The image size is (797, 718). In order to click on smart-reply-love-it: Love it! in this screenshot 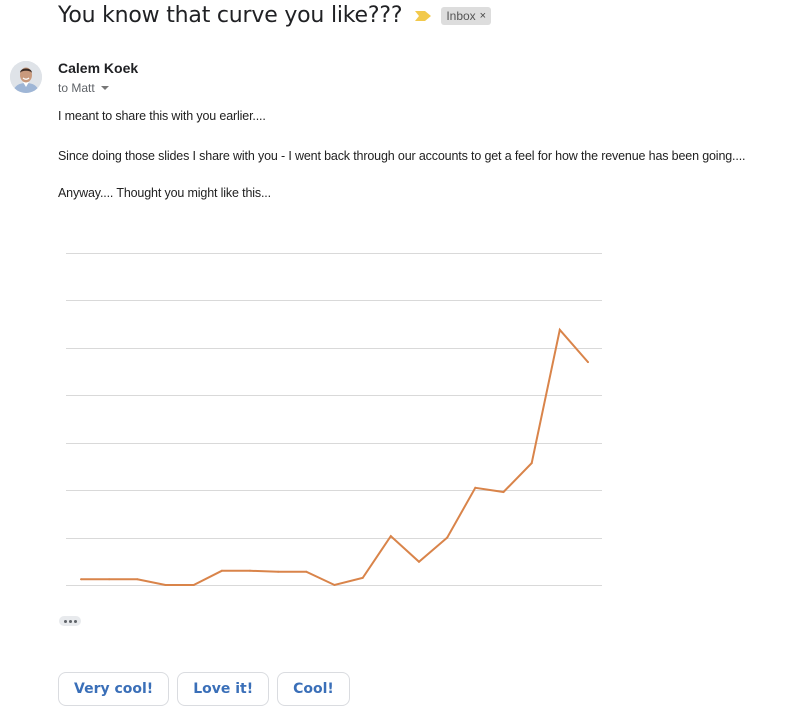, I will do `click(223, 689)`.